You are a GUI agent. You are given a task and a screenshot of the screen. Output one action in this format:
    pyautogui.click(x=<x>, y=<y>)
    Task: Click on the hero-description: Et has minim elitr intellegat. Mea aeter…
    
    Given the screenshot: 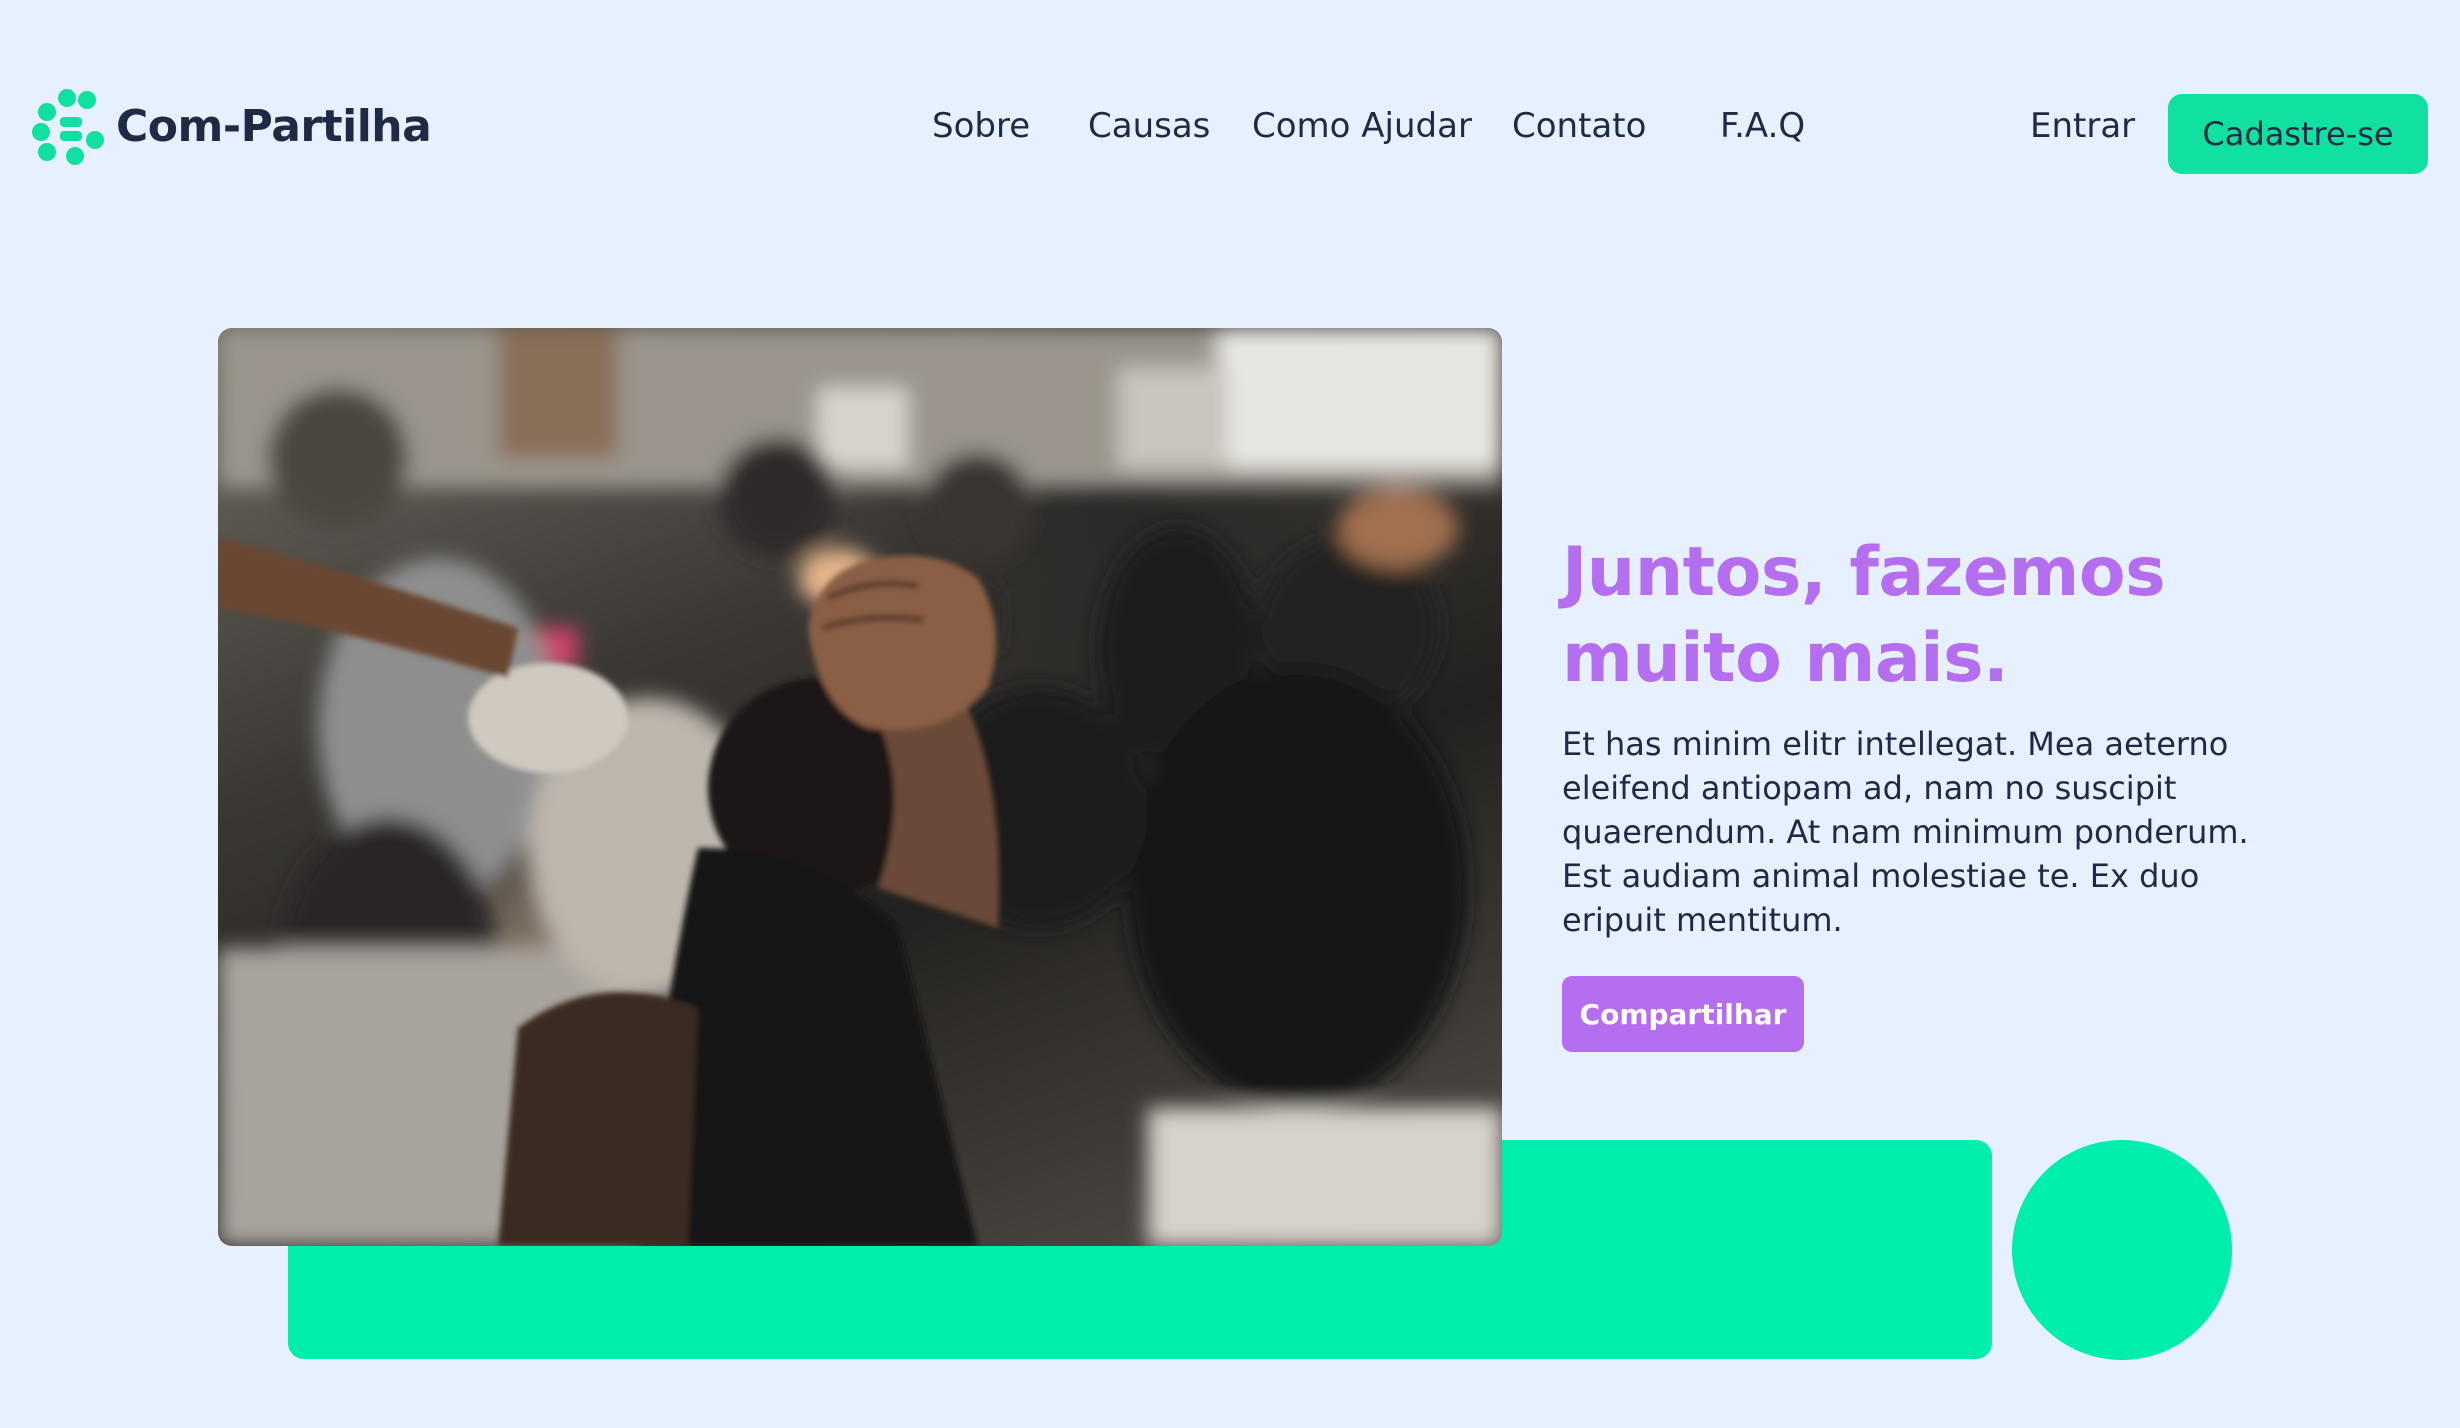 What is the action you would take?
    pyautogui.click(x=1905, y=832)
    